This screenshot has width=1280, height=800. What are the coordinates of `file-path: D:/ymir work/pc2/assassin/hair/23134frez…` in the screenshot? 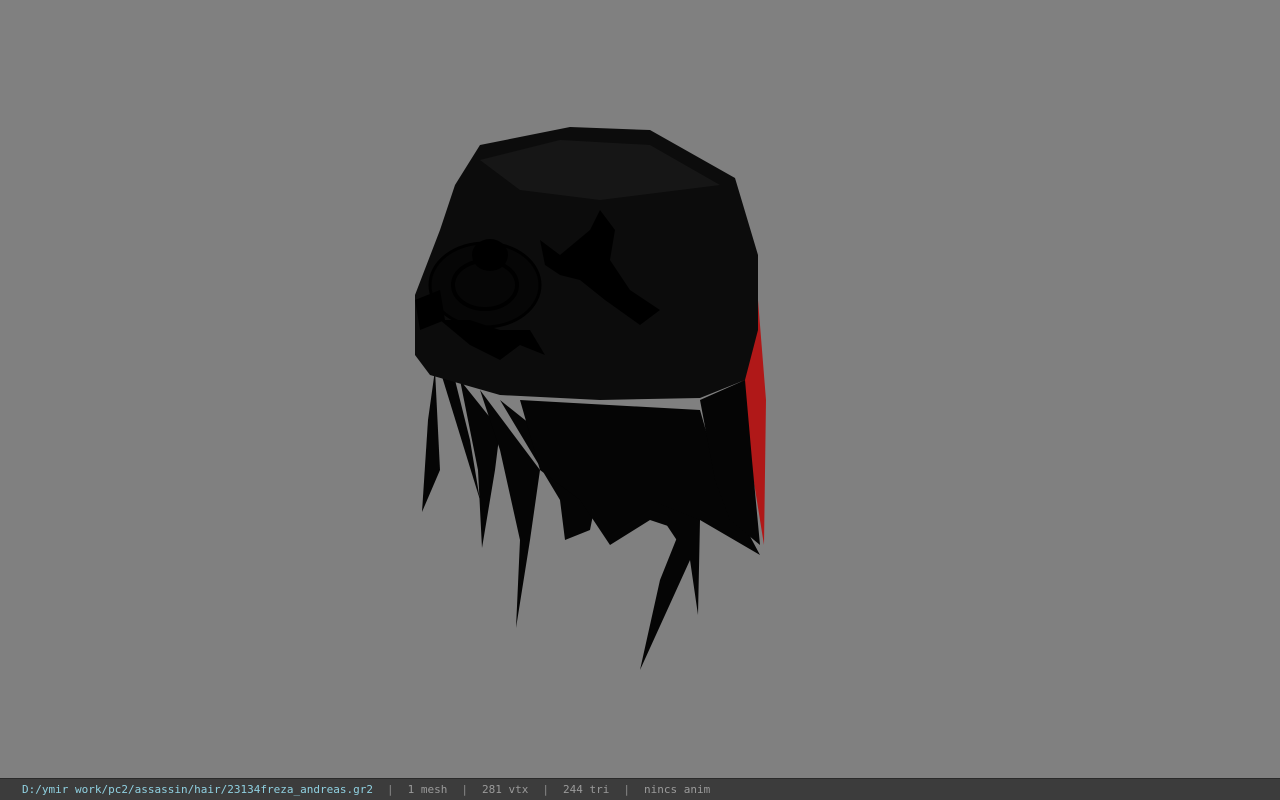 It's located at (197, 789).